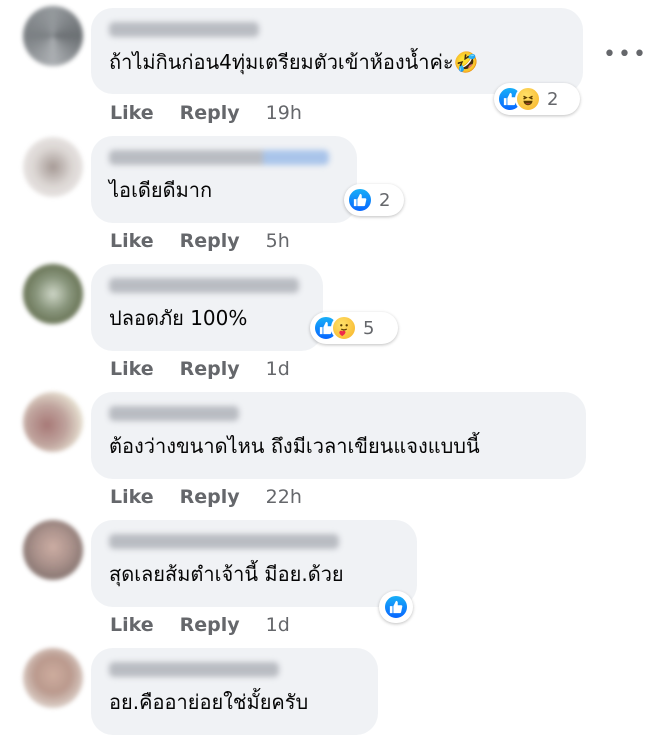 The image size is (671, 754). I want to click on comment-bubble: ไอเดียดีมาก, so click(224, 179).